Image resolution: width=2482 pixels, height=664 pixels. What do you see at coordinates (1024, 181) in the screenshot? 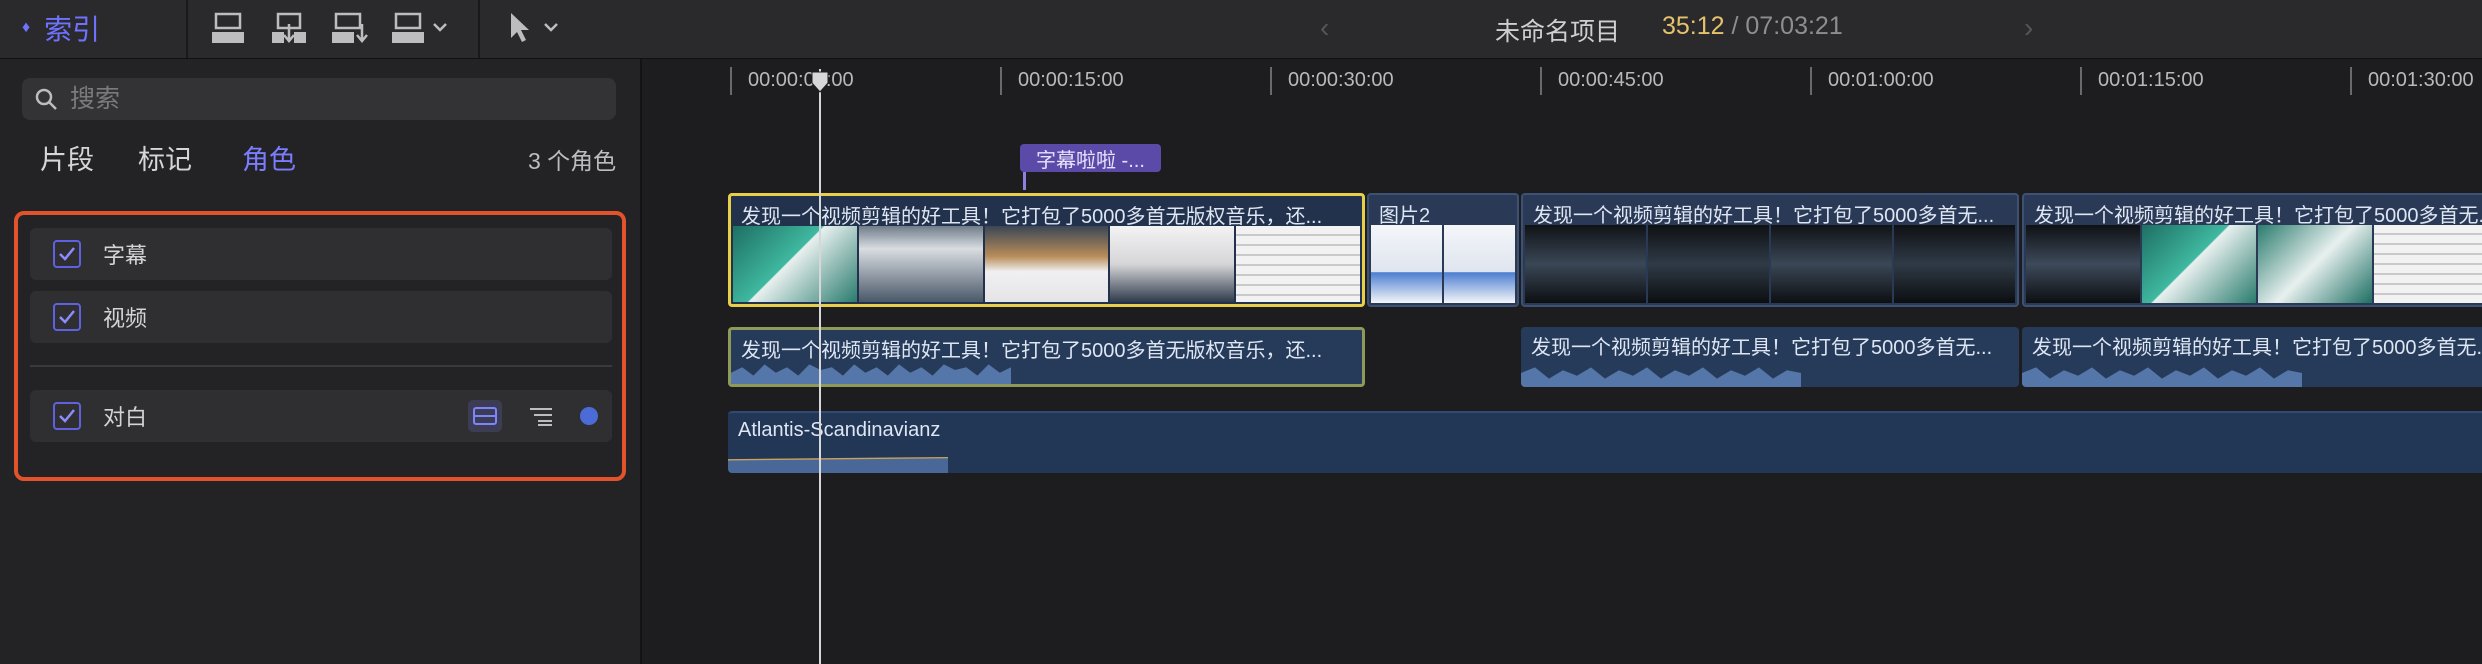
I see `caption-connector` at bounding box center [1024, 181].